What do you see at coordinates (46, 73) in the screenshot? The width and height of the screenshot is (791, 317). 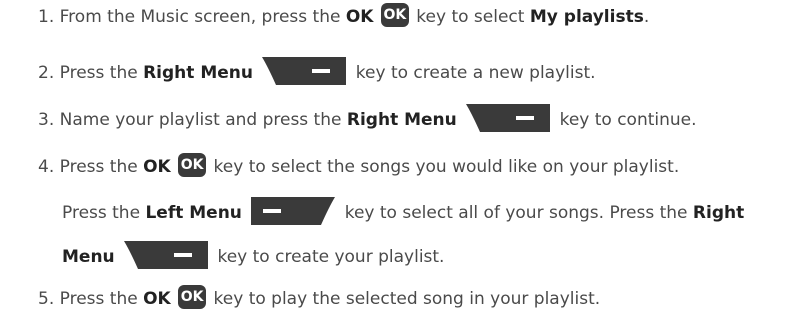 I see `step-number: 2.` at bounding box center [46, 73].